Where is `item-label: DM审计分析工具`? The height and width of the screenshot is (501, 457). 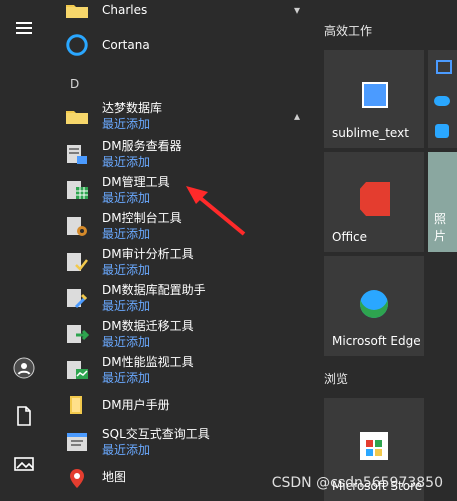
item-label: DM审计分析工具 is located at coordinates (148, 254).